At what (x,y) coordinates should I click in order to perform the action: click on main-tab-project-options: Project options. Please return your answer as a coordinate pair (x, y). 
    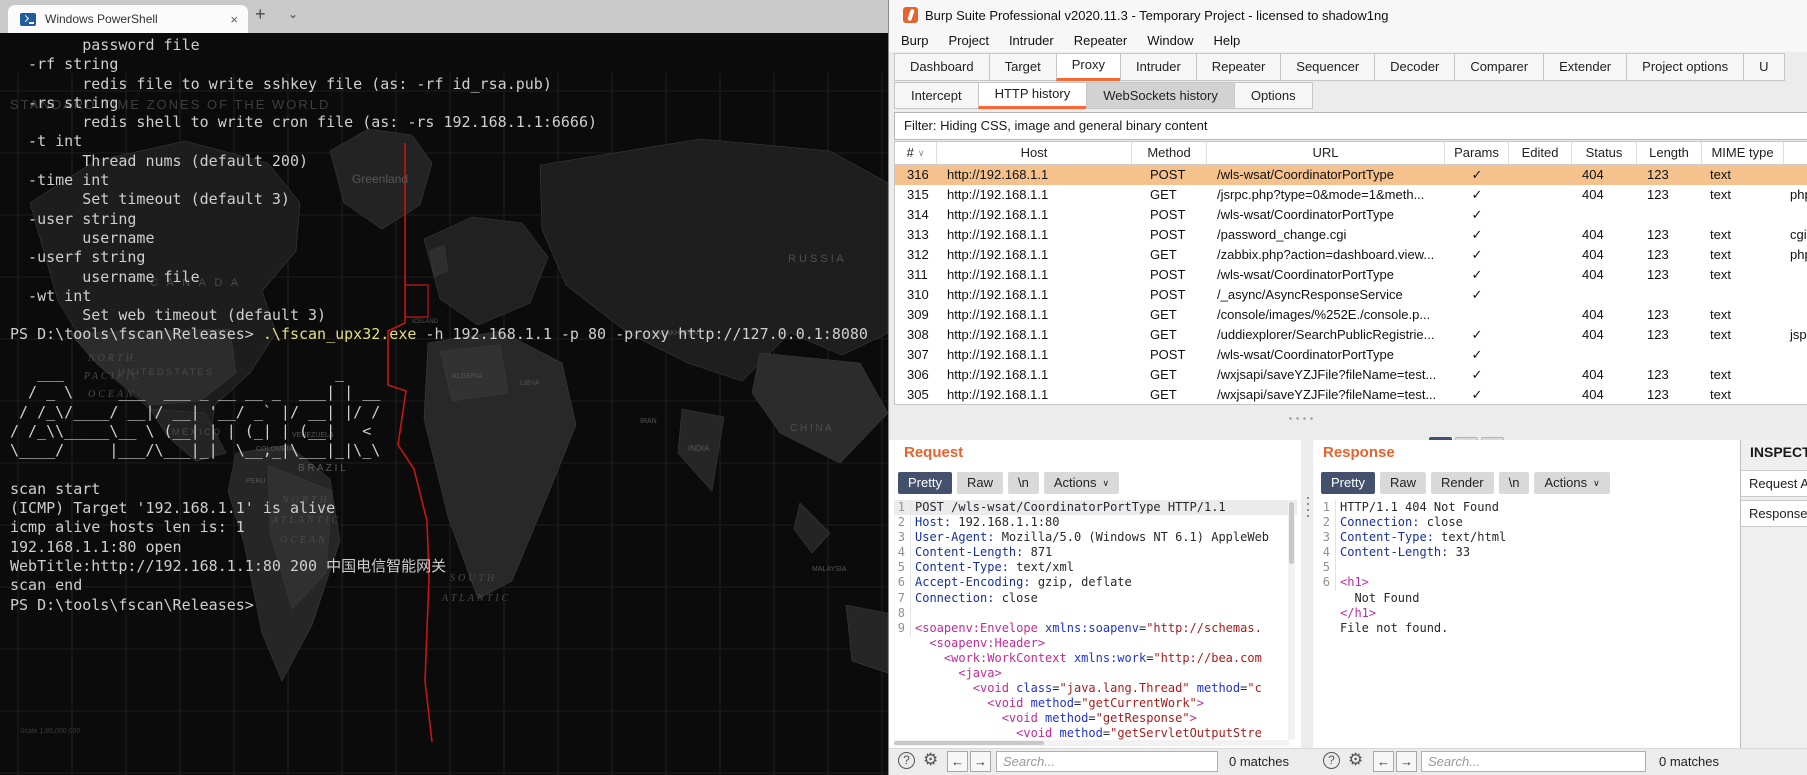
    Looking at the image, I should click on (1685, 67).